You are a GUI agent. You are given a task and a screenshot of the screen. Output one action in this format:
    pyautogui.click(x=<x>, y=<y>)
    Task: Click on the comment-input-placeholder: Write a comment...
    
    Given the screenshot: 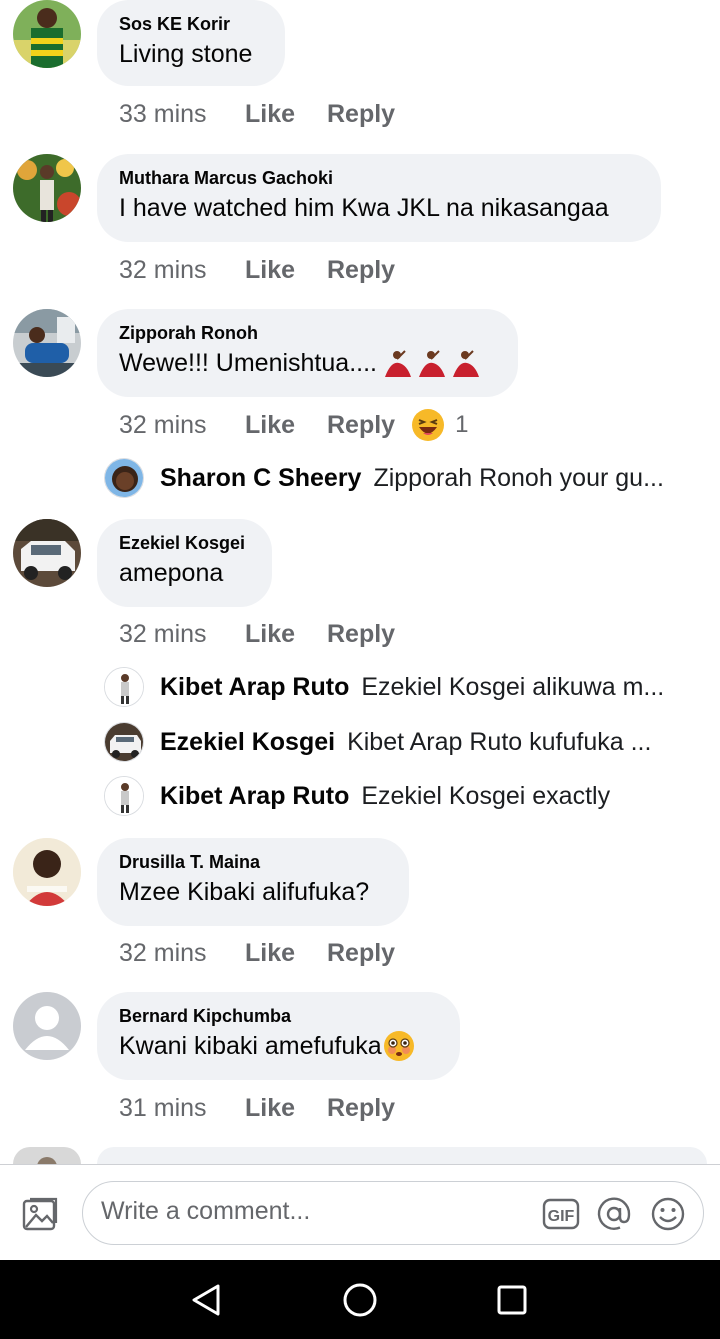 What is the action you would take?
    pyautogui.click(x=206, y=1211)
    